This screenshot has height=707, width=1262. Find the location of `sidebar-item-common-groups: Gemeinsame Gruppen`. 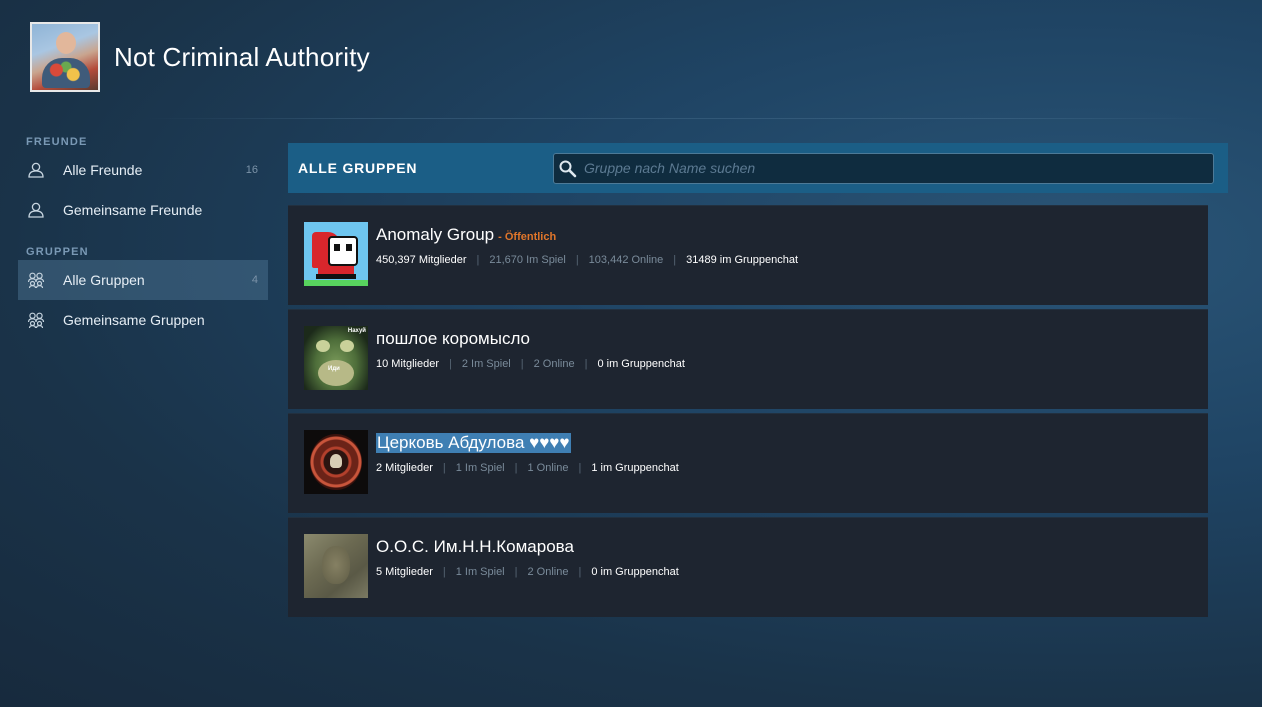

sidebar-item-common-groups: Gemeinsame Gruppen is located at coordinates (143, 320).